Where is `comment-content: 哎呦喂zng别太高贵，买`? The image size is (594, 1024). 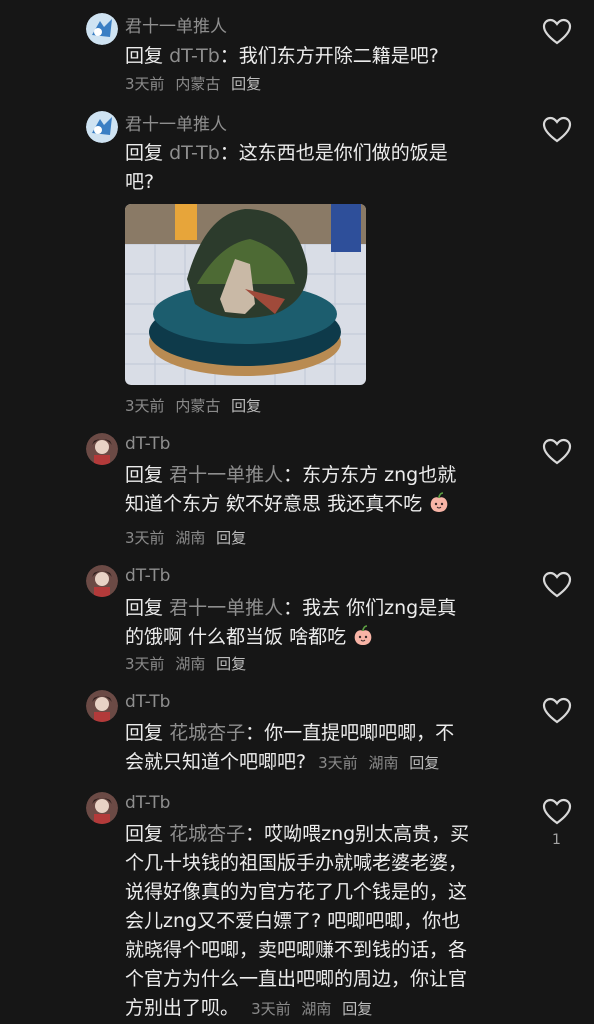
comment-content: 哎呦喂zng别太高贵，买 is located at coordinates (367, 834).